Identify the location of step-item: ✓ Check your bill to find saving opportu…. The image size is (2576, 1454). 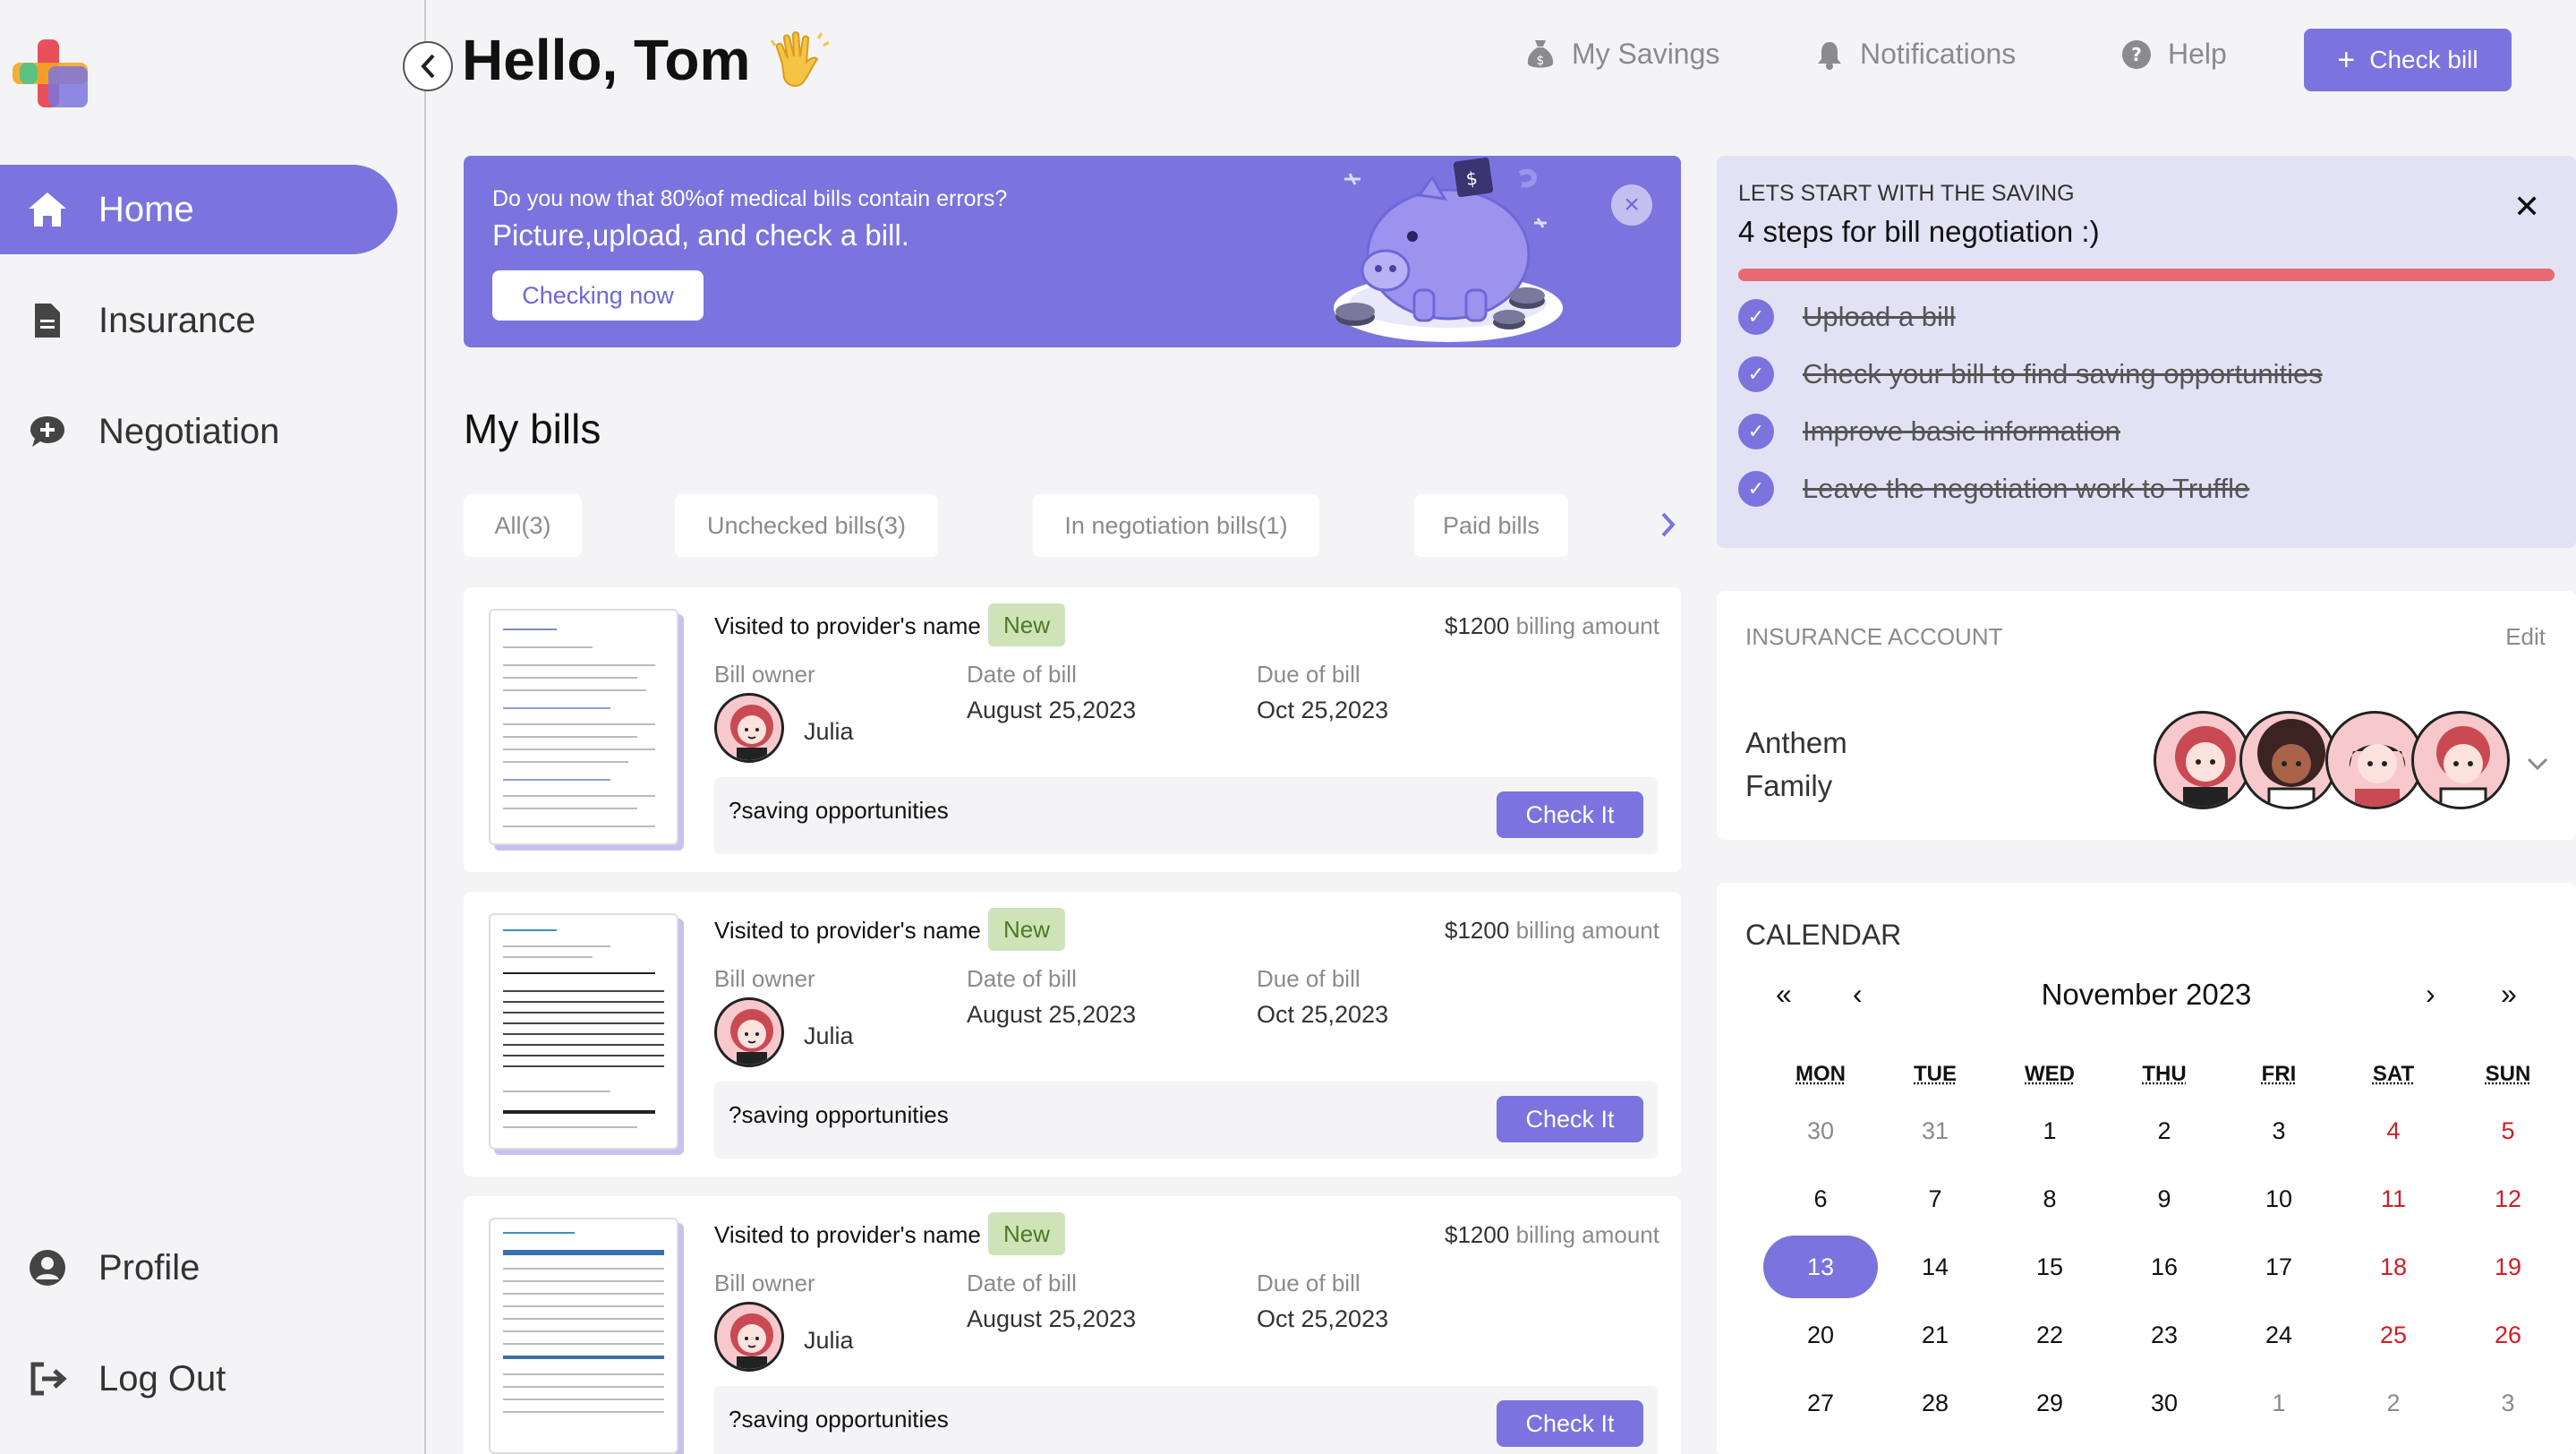
(2030, 374).